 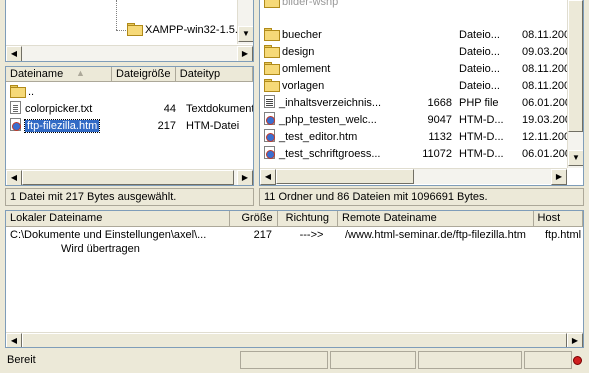 I want to click on sort-arrow-icon: ▲, so click(x=80, y=73).